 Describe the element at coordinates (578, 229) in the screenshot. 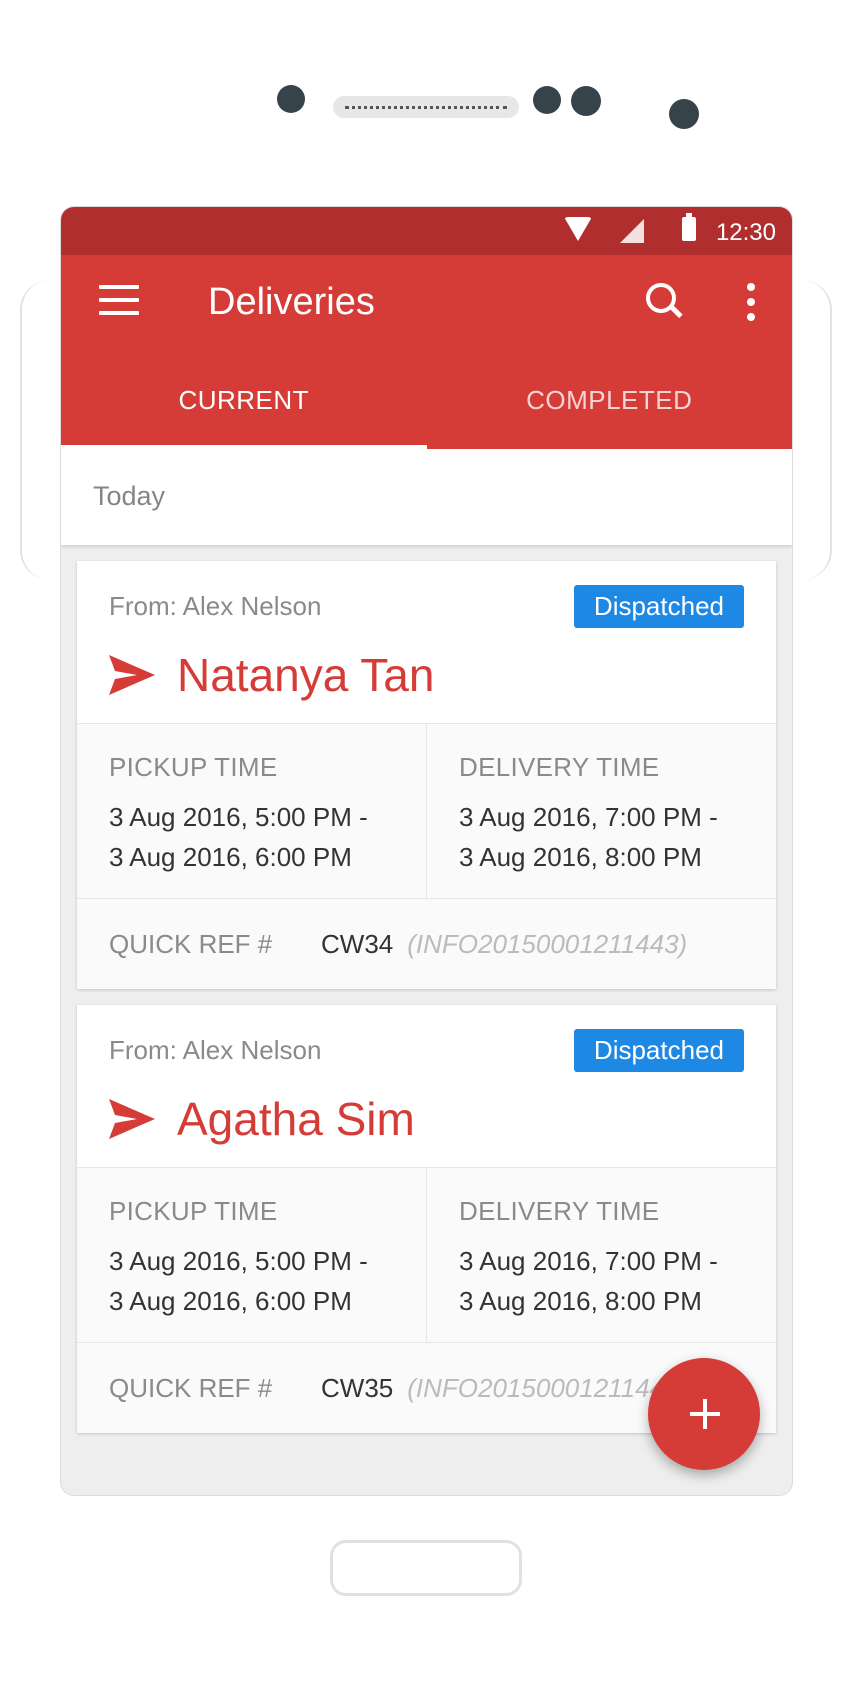

I see `wifi-icon` at that location.